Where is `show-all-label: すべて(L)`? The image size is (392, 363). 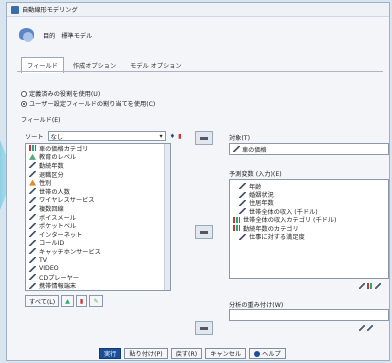
show-all-label: すべて(L) is located at coordinates (42, 302).